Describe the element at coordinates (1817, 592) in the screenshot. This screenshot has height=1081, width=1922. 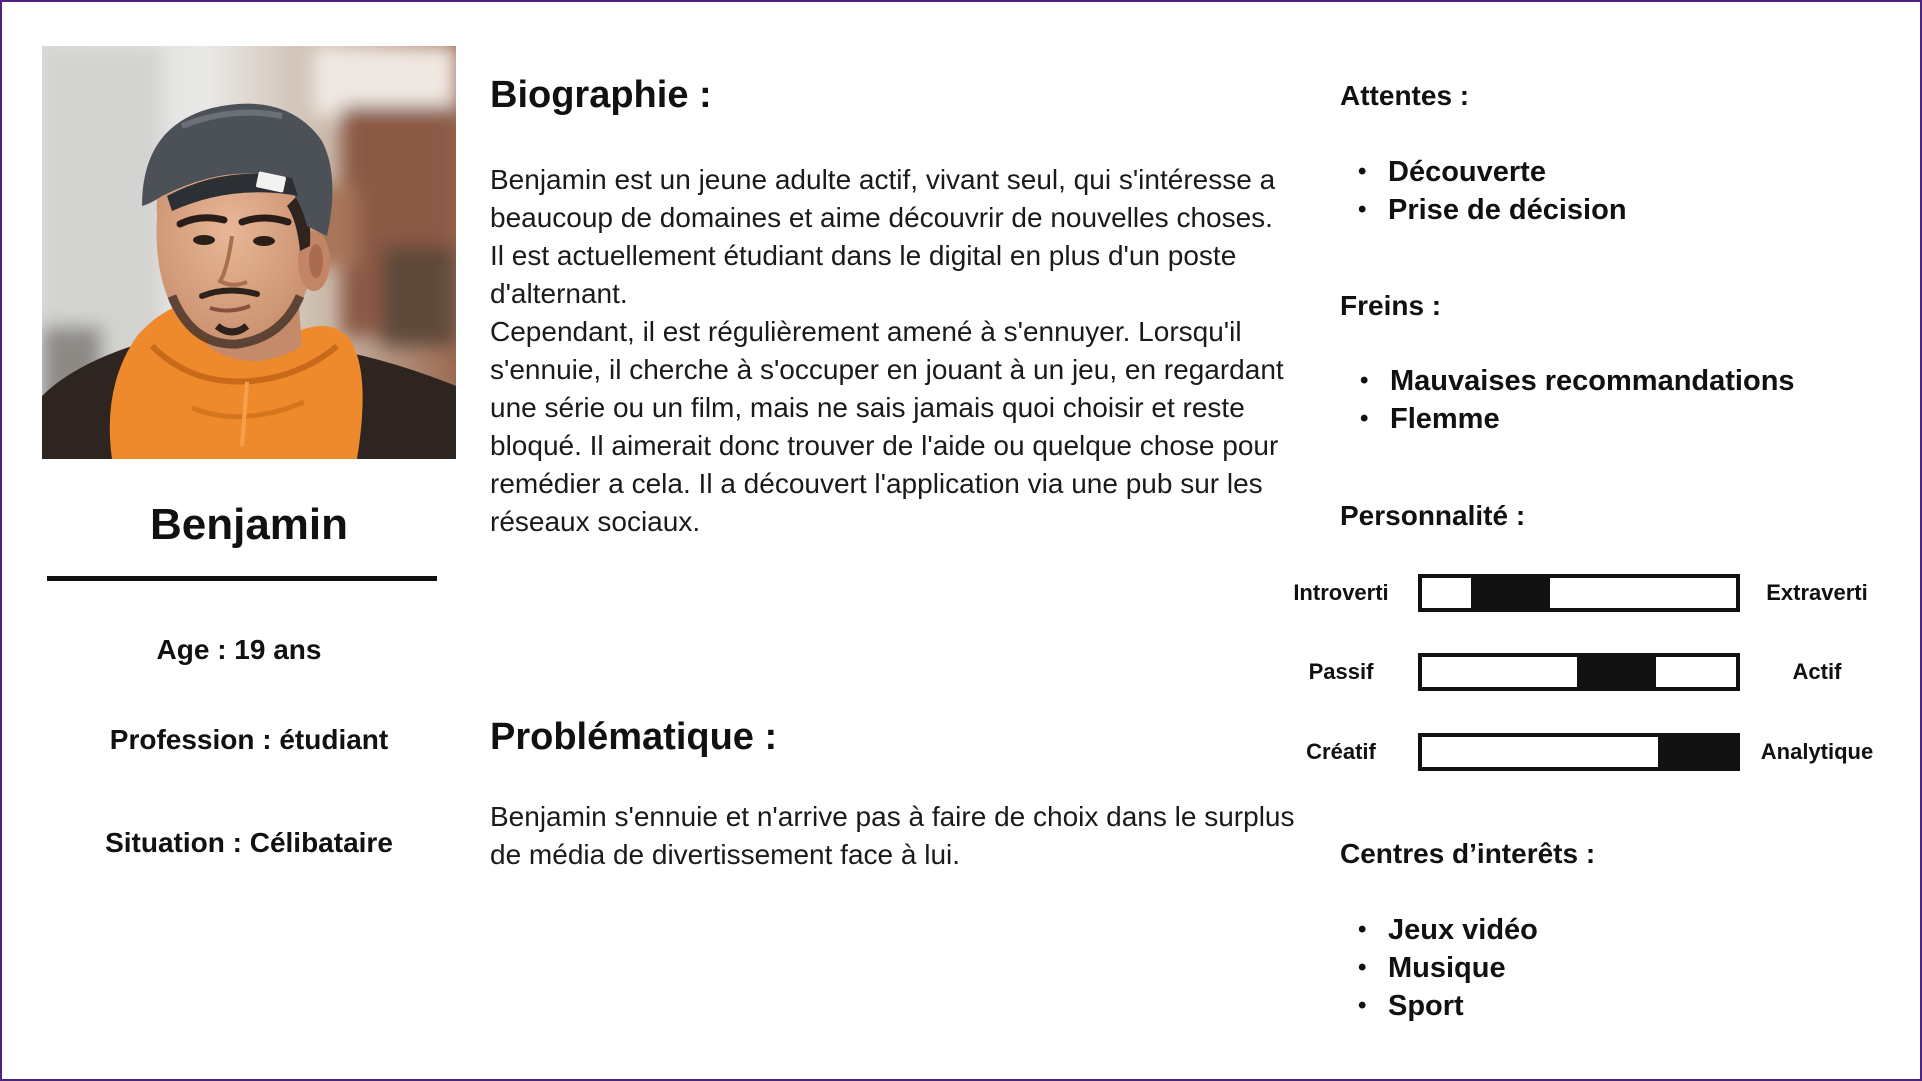
I see `trait-right-label: Extraverti` at that location.